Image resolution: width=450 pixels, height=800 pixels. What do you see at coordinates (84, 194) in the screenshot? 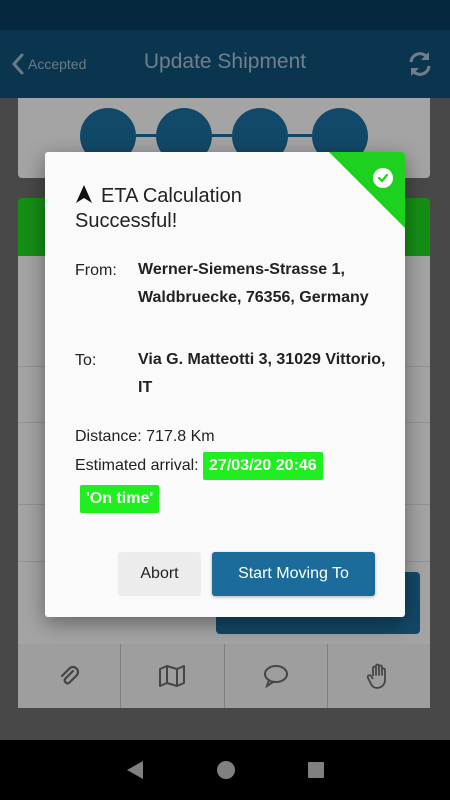
I see `navigation-arrow-icon` at bounding box center [84, 194].